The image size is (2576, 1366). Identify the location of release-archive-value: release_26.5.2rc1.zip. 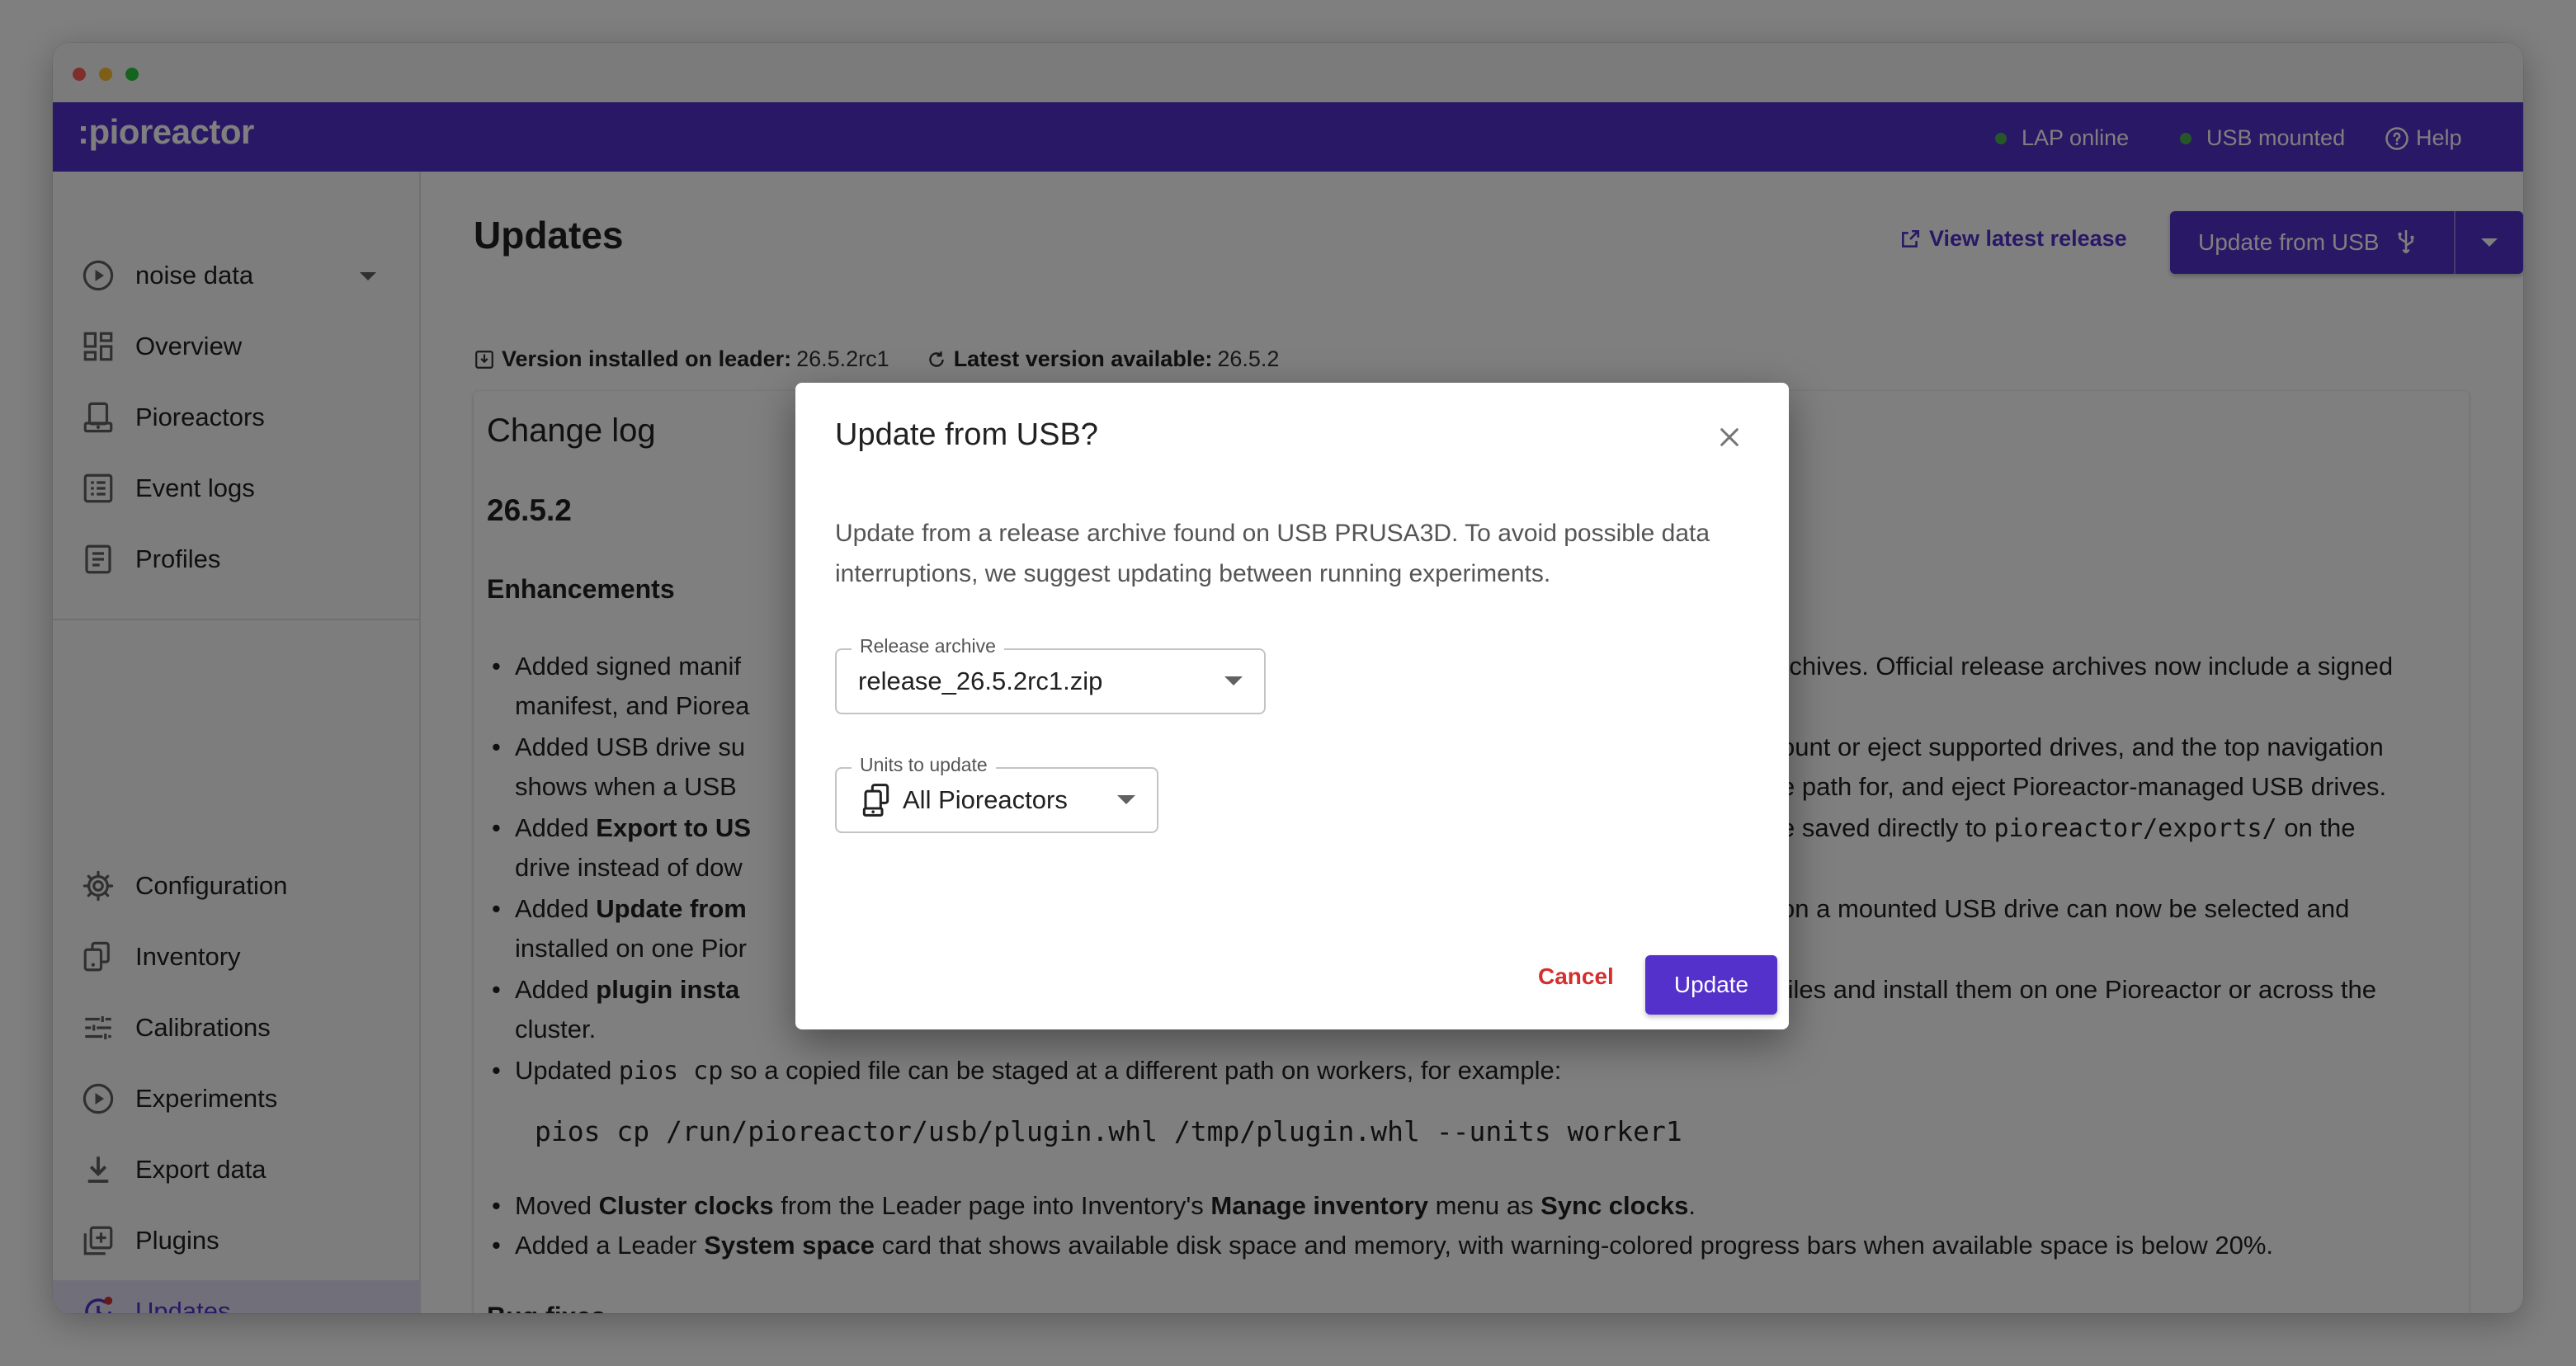
(980, 681).